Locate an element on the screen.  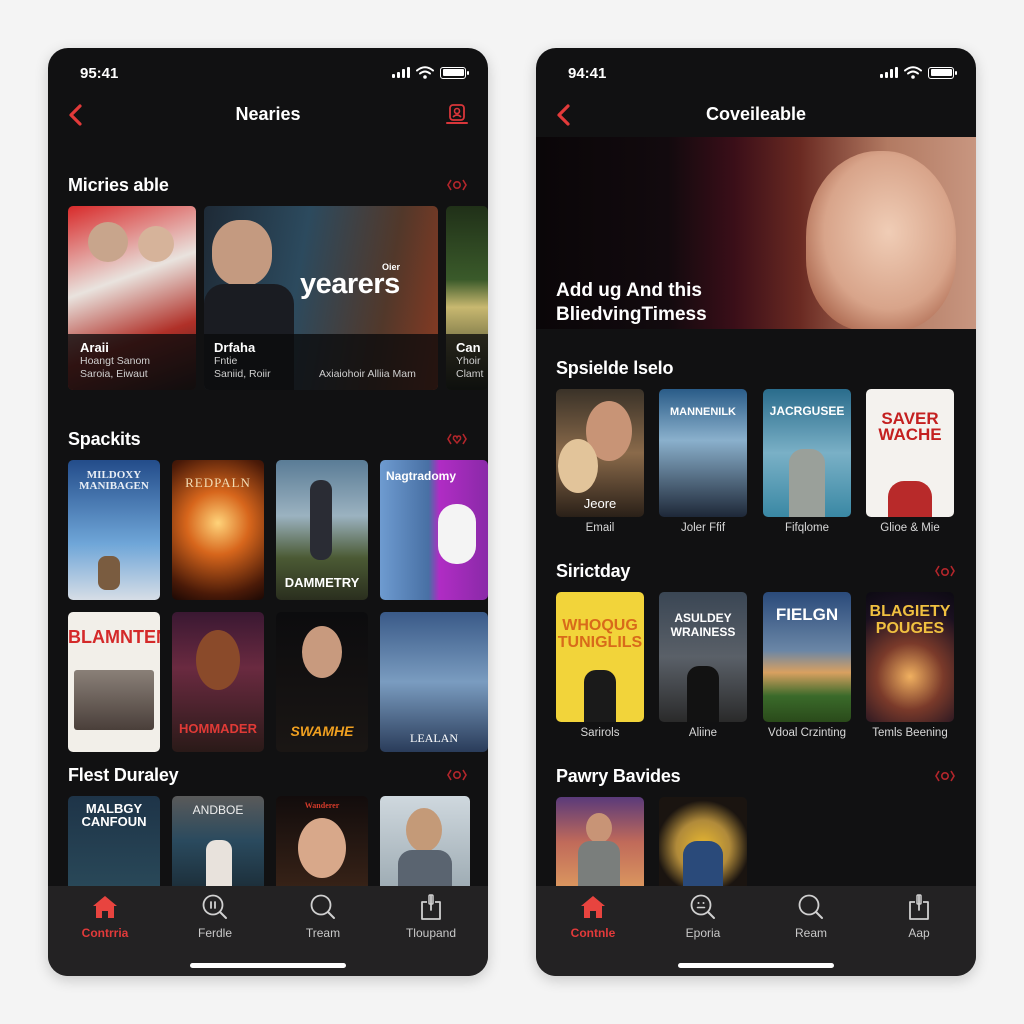
poster-title: SWAMHE is located at coordinates (322, 731).